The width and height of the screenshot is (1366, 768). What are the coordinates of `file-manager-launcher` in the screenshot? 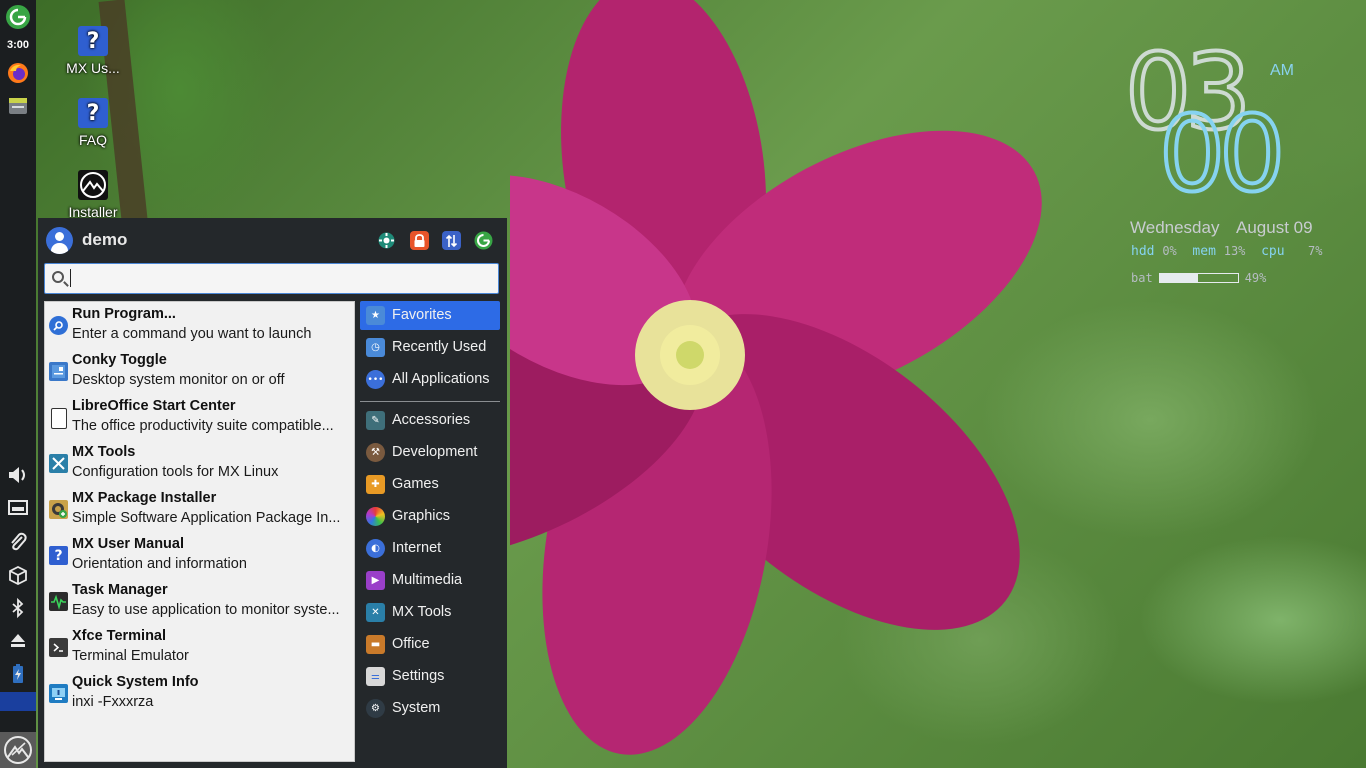 It's located at (18, 106).